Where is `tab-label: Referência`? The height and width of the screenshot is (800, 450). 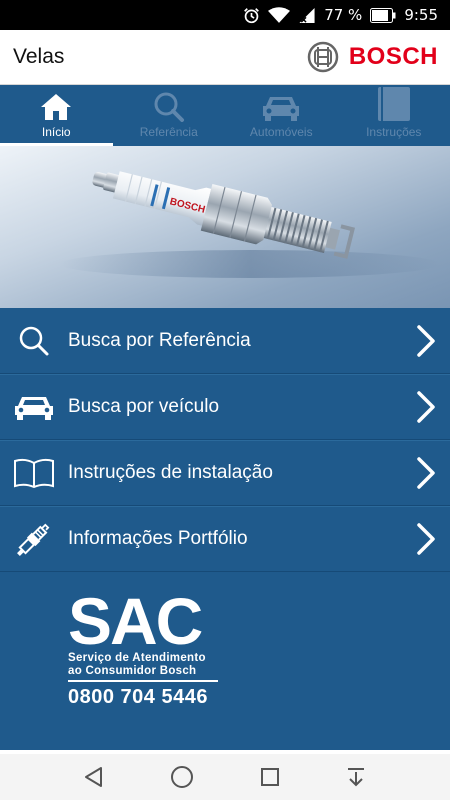
tab-label: Referência is located at coordinates (168, 132).